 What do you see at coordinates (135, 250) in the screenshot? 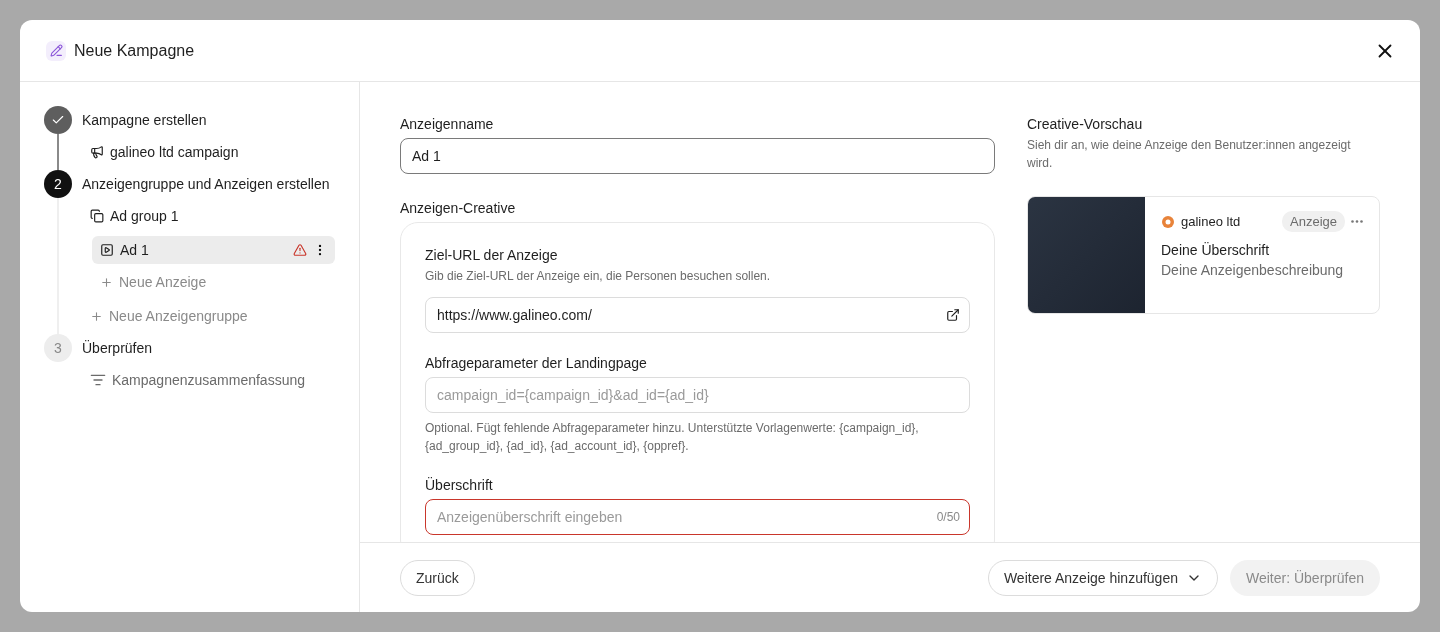
I see `nav-item-label: Ad 1` at bounding box center [135, 250].